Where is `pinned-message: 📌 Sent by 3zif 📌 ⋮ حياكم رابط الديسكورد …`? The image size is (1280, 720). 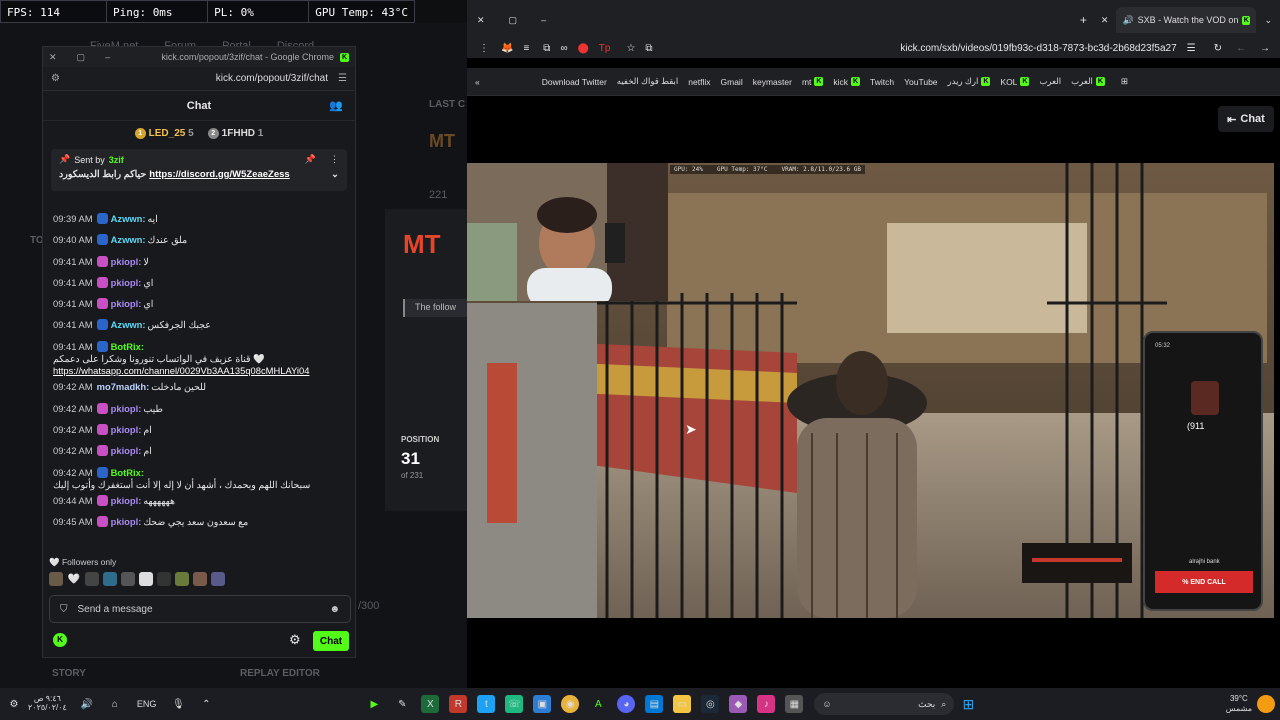 pinned-message: 📌 Sent by 3zif 📌 ⋮ حياكم رابط الديسكورد … is located at coordinates (199, 170).